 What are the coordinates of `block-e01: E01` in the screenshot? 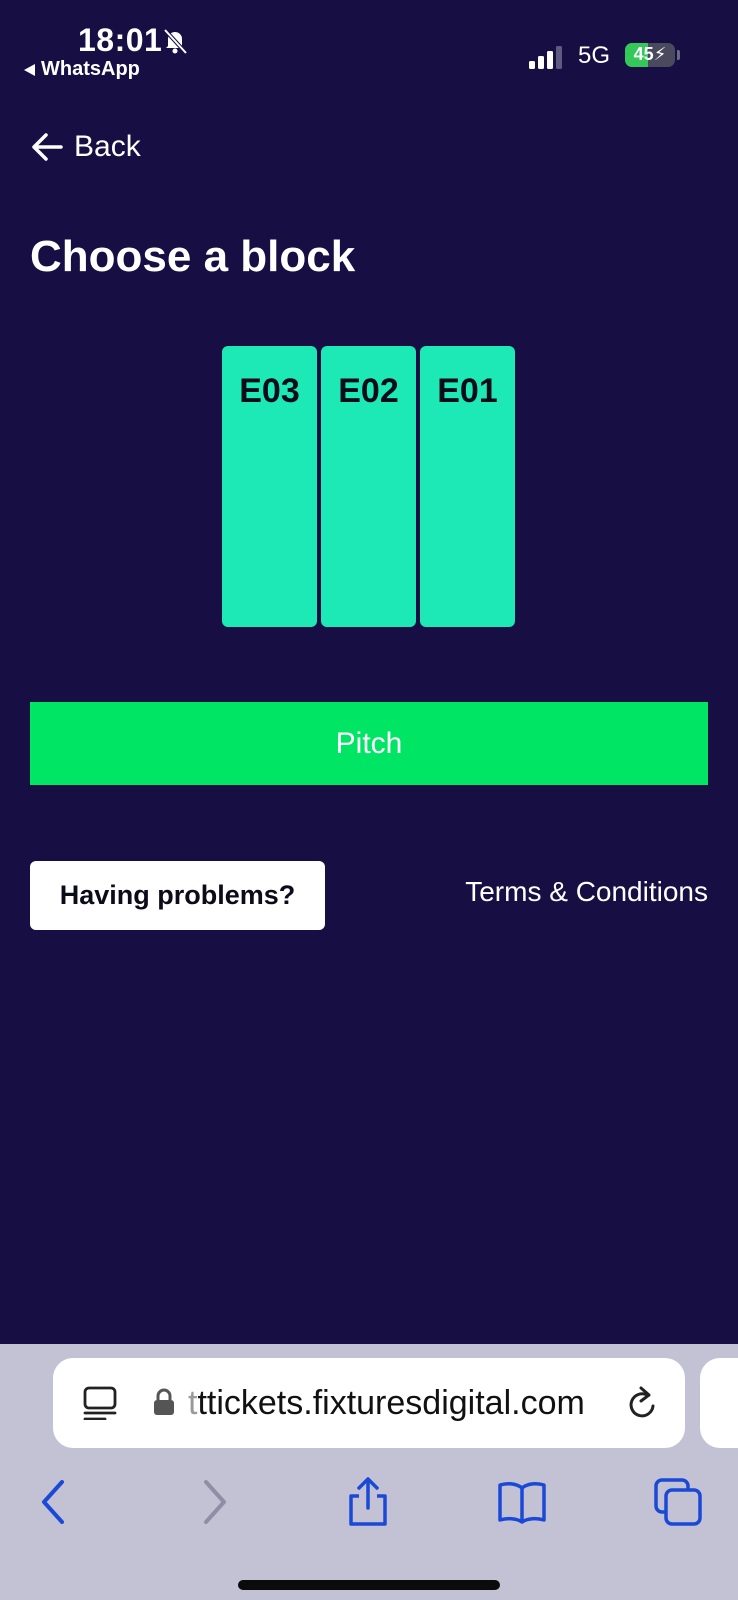 It's located at (467, 486).